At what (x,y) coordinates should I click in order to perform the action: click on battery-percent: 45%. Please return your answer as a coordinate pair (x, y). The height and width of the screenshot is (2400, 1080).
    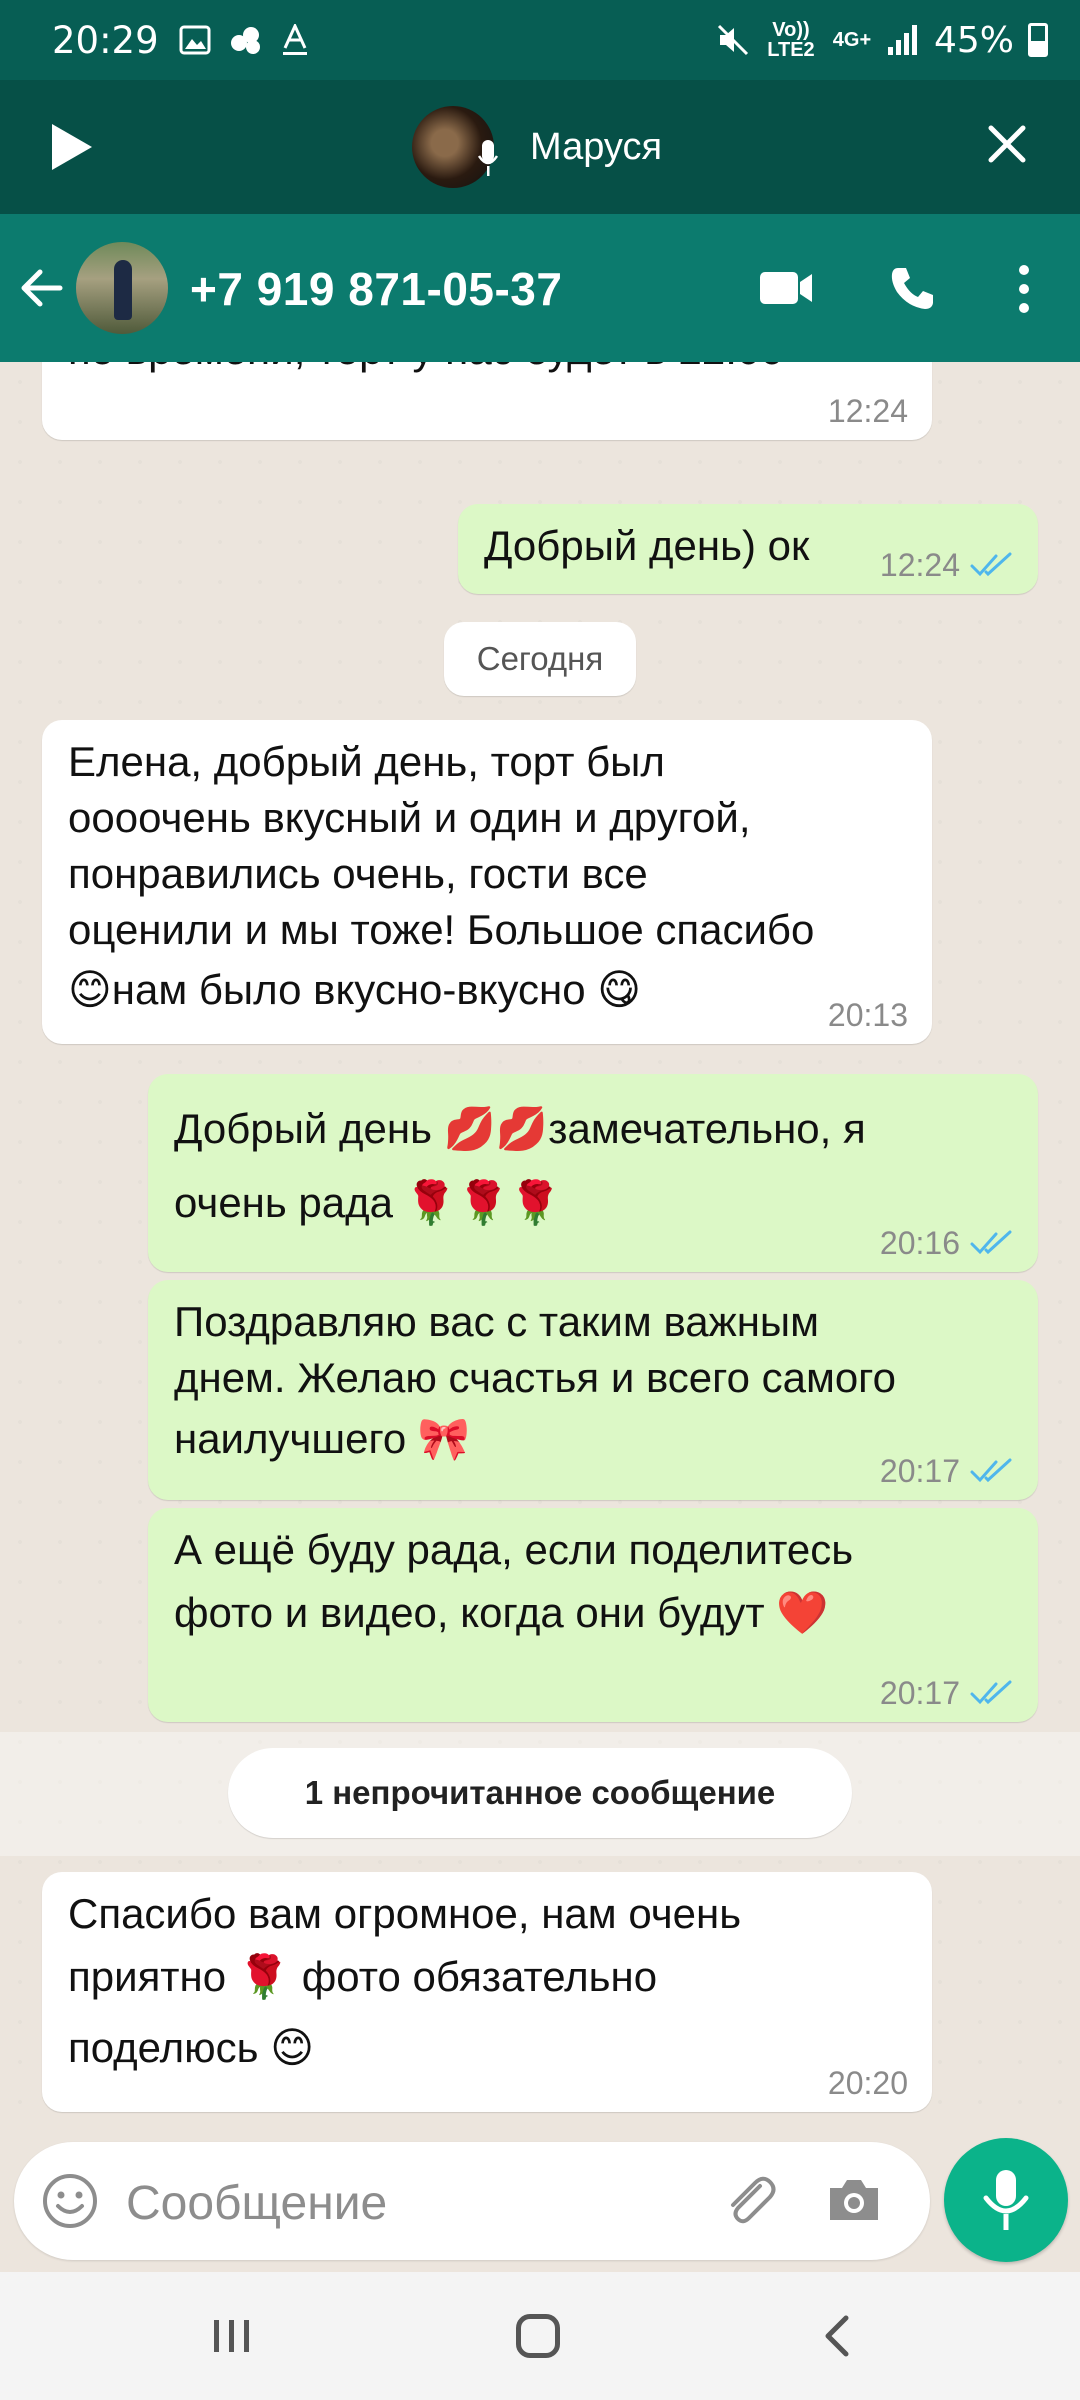
    Looking at the image, I should click on (973, 40).